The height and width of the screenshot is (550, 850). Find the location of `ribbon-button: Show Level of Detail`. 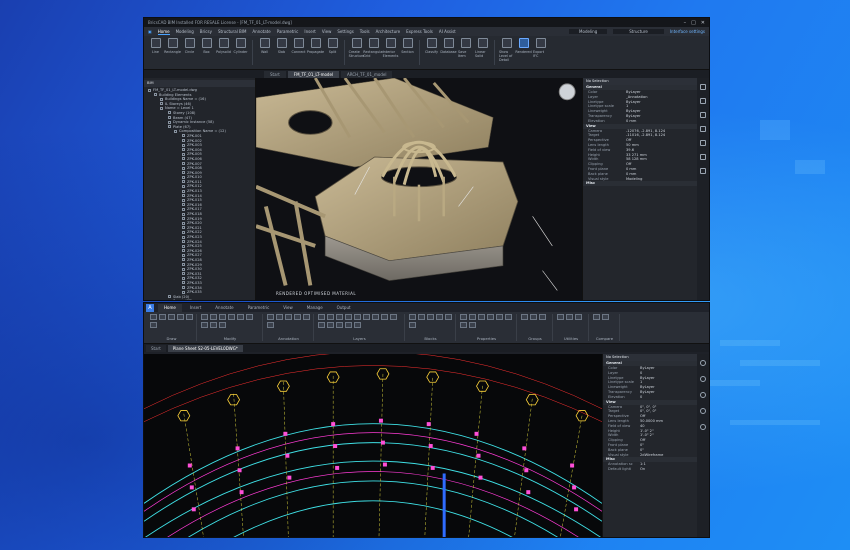

ribbon-button: Show Level of Detail is located at coordinates (506, 52).